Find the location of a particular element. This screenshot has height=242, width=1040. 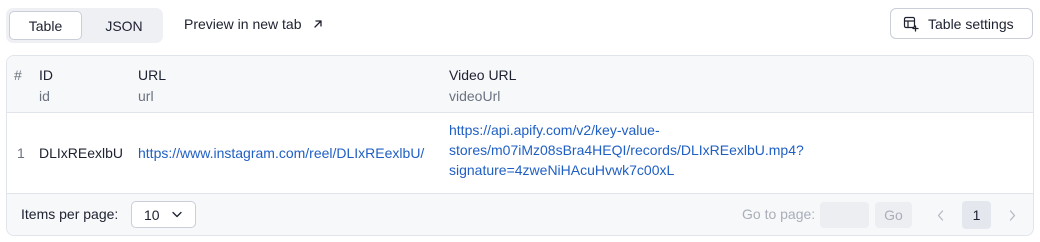

video-url-line: https://api.apify.com/v2/key-value- is located at coordinates (554, 130).